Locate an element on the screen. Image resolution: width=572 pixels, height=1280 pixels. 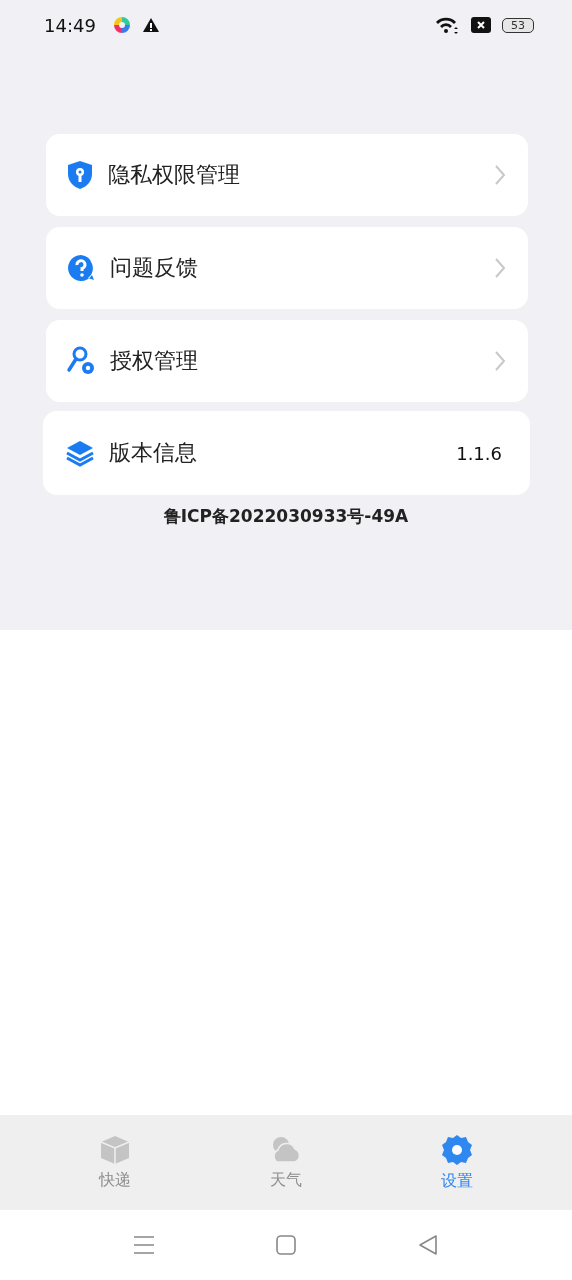
menu-label: 授权管理 is located at coordinates (154, 361).